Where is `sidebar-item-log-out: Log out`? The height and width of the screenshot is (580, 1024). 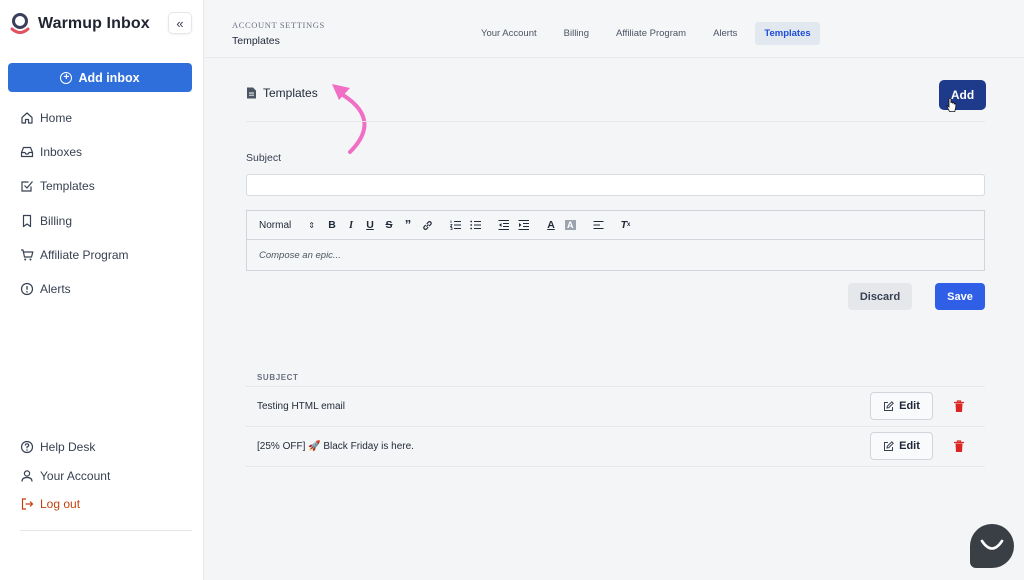 sidebar-item-log-out: Log out is located at coordinates (50, 504).